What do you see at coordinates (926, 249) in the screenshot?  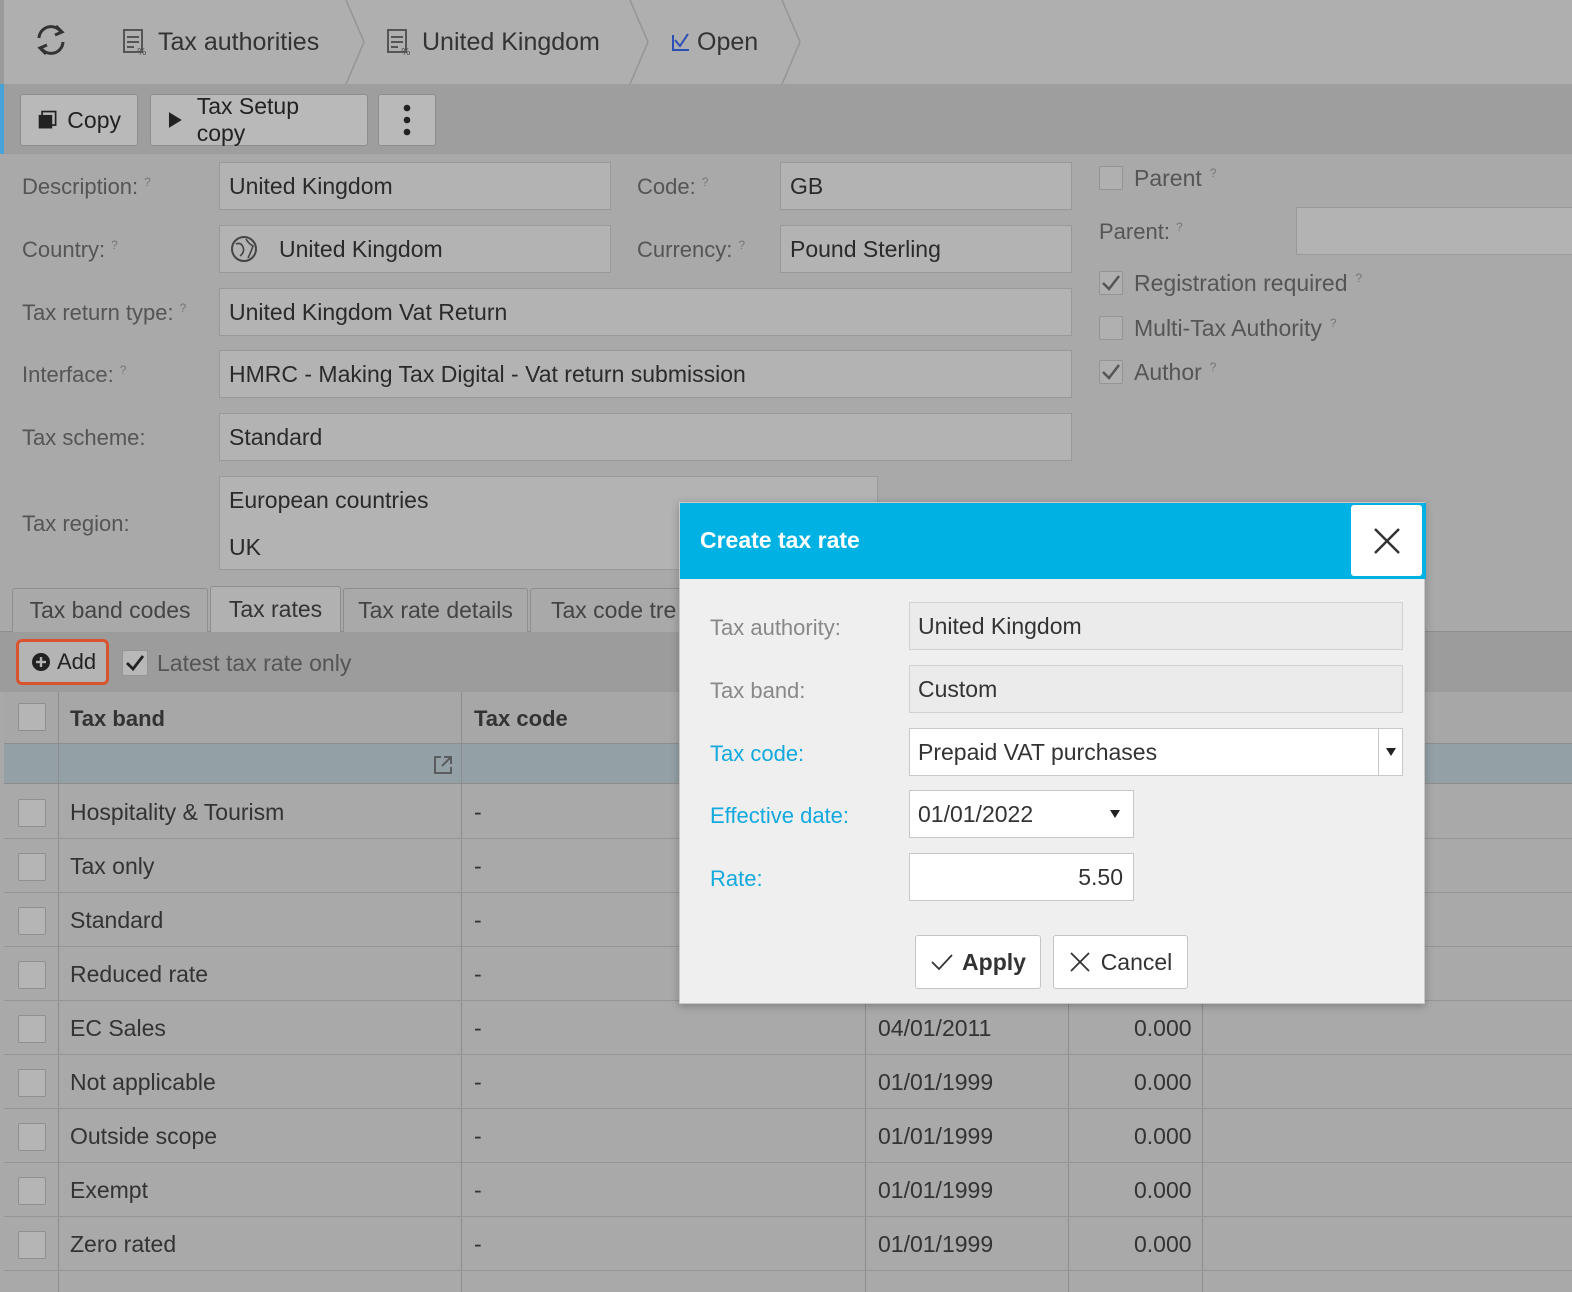 I see `currency-field: Pound Sterling` at bounding box center [926, 249].